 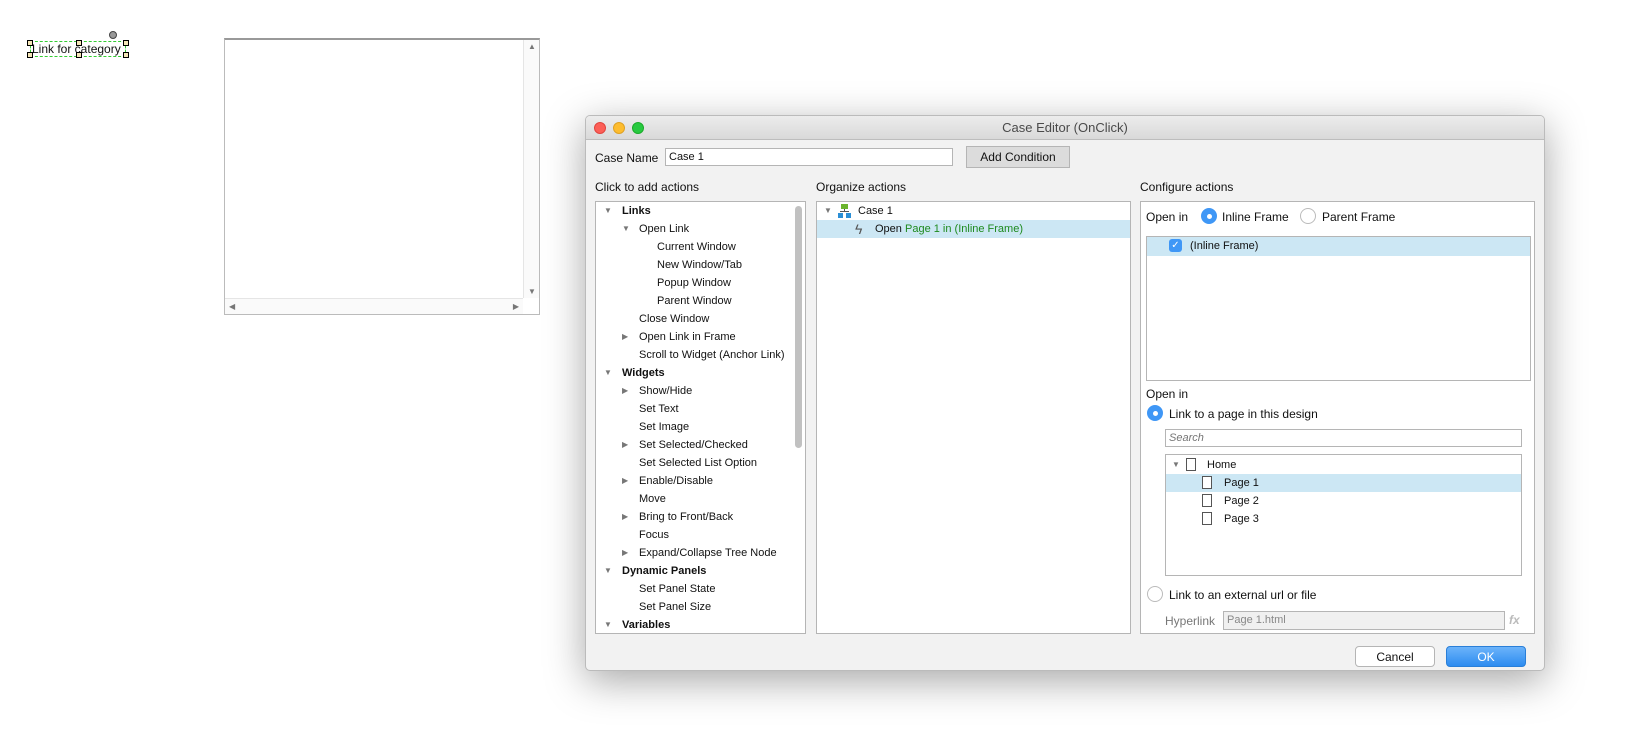 I want to click on action-item-label: Set Panel Size, so click(x=675, y=607).